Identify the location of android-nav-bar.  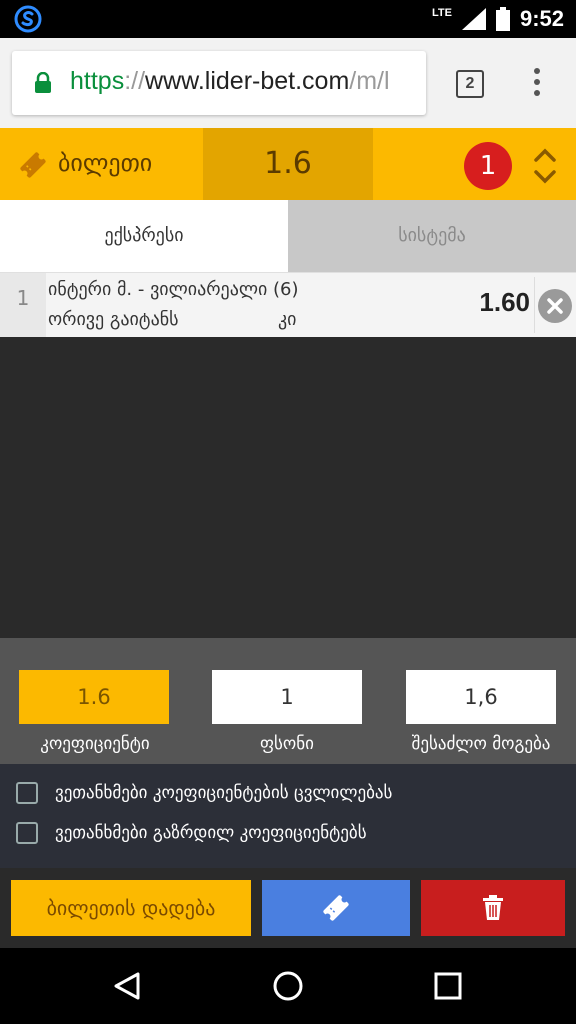
(288, 986).